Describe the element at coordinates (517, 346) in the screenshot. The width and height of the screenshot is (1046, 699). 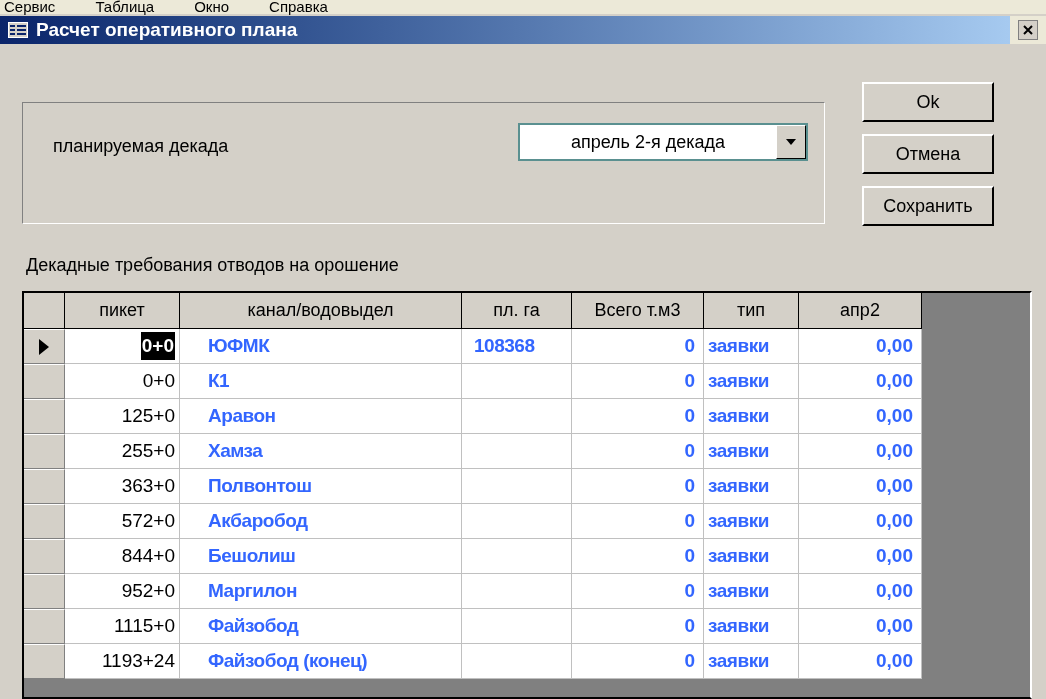
I see `area-cell: 108368` at that location.